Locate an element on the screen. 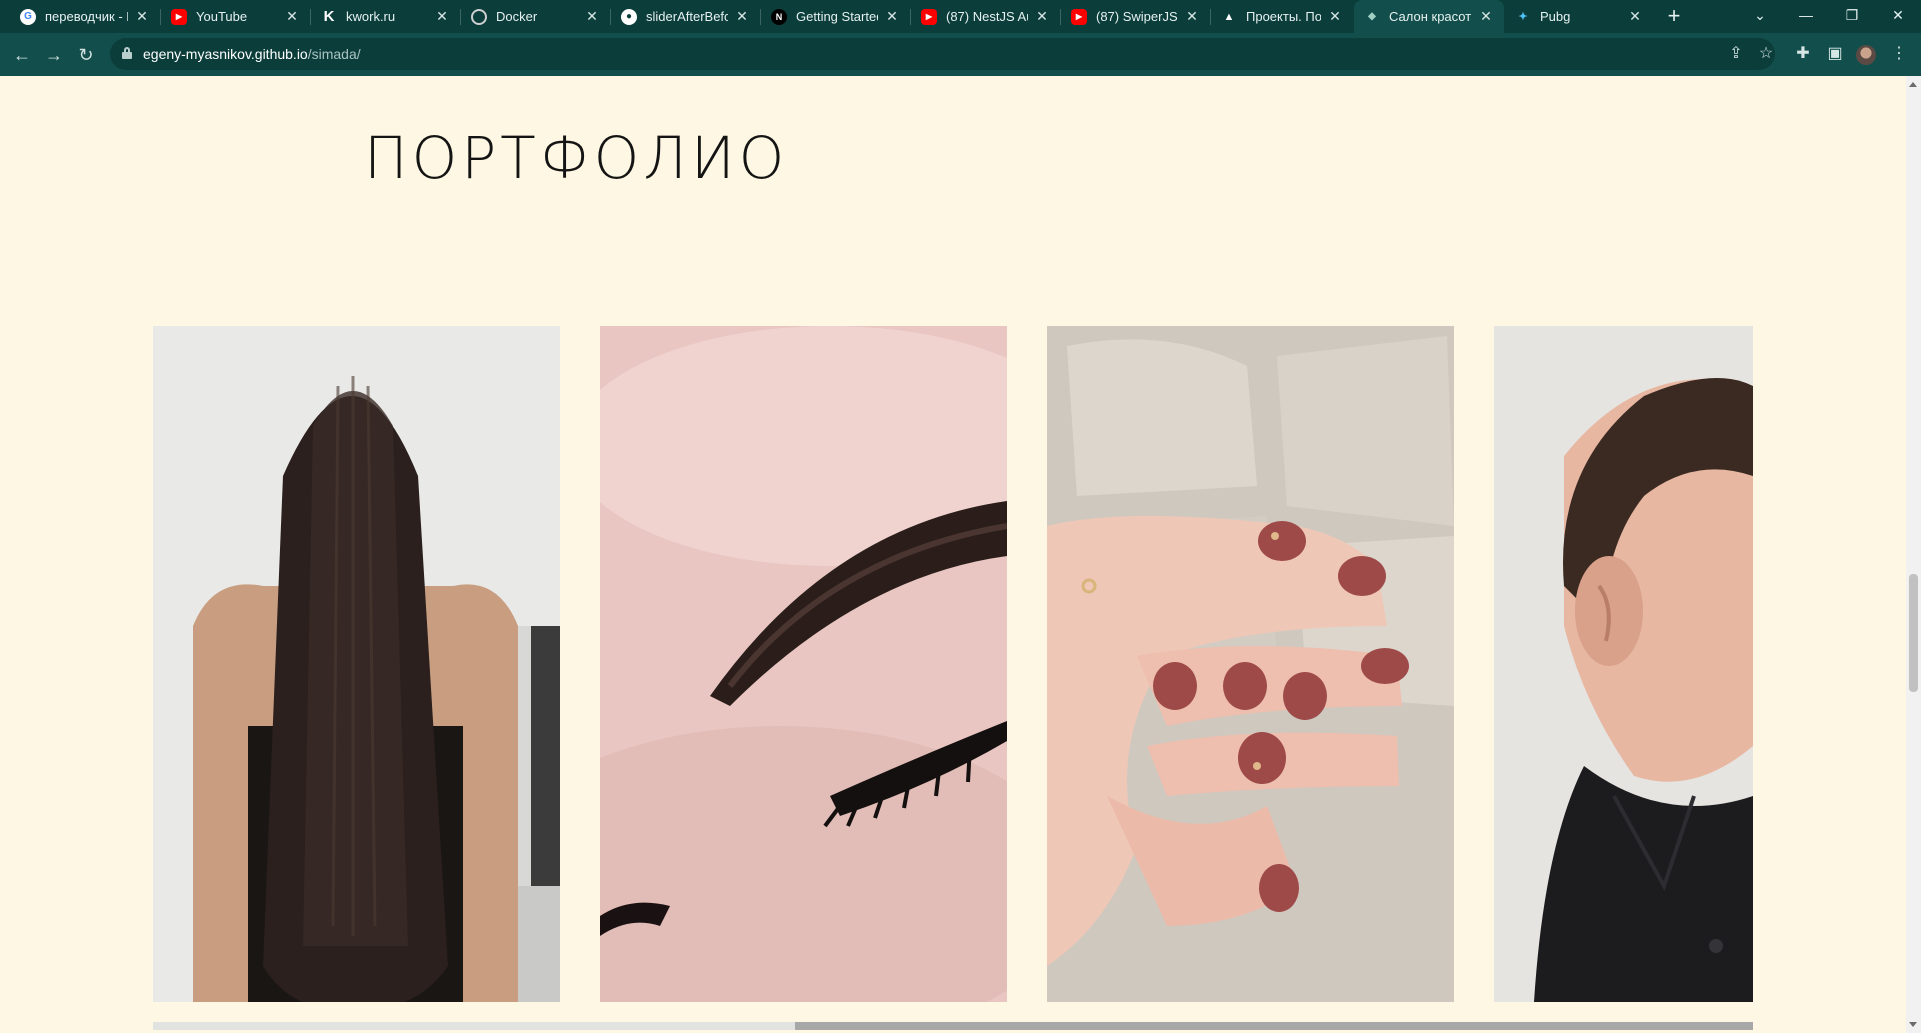  browser-tab: Docker ✕ is located at coordinates (535, 16).